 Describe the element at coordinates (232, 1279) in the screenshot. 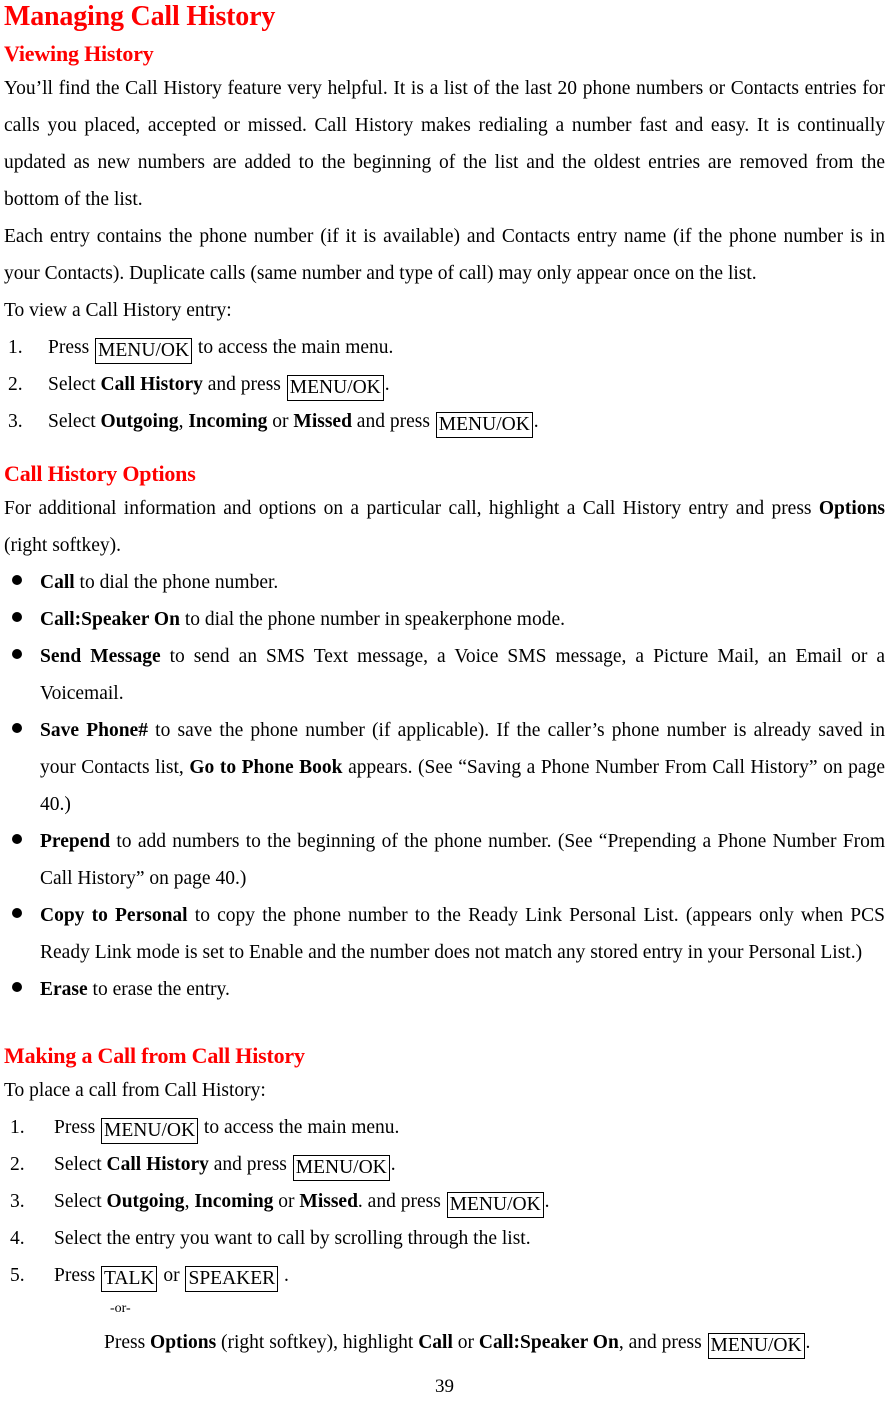

I see `key-speaker: SPEAKER` at that location.